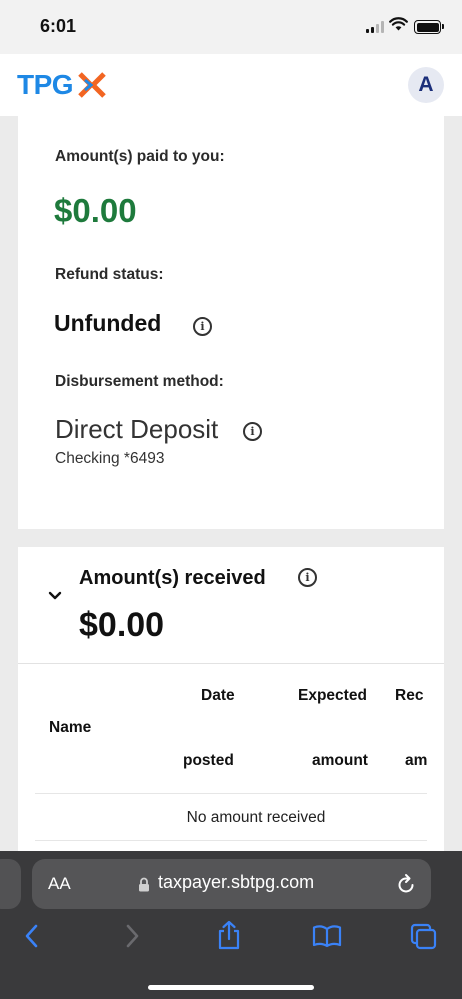 This screenshot has width=462, height=999. Describe the element at coordinates (231, 793) in the screenshot. I see `table-header-divider` at that location.